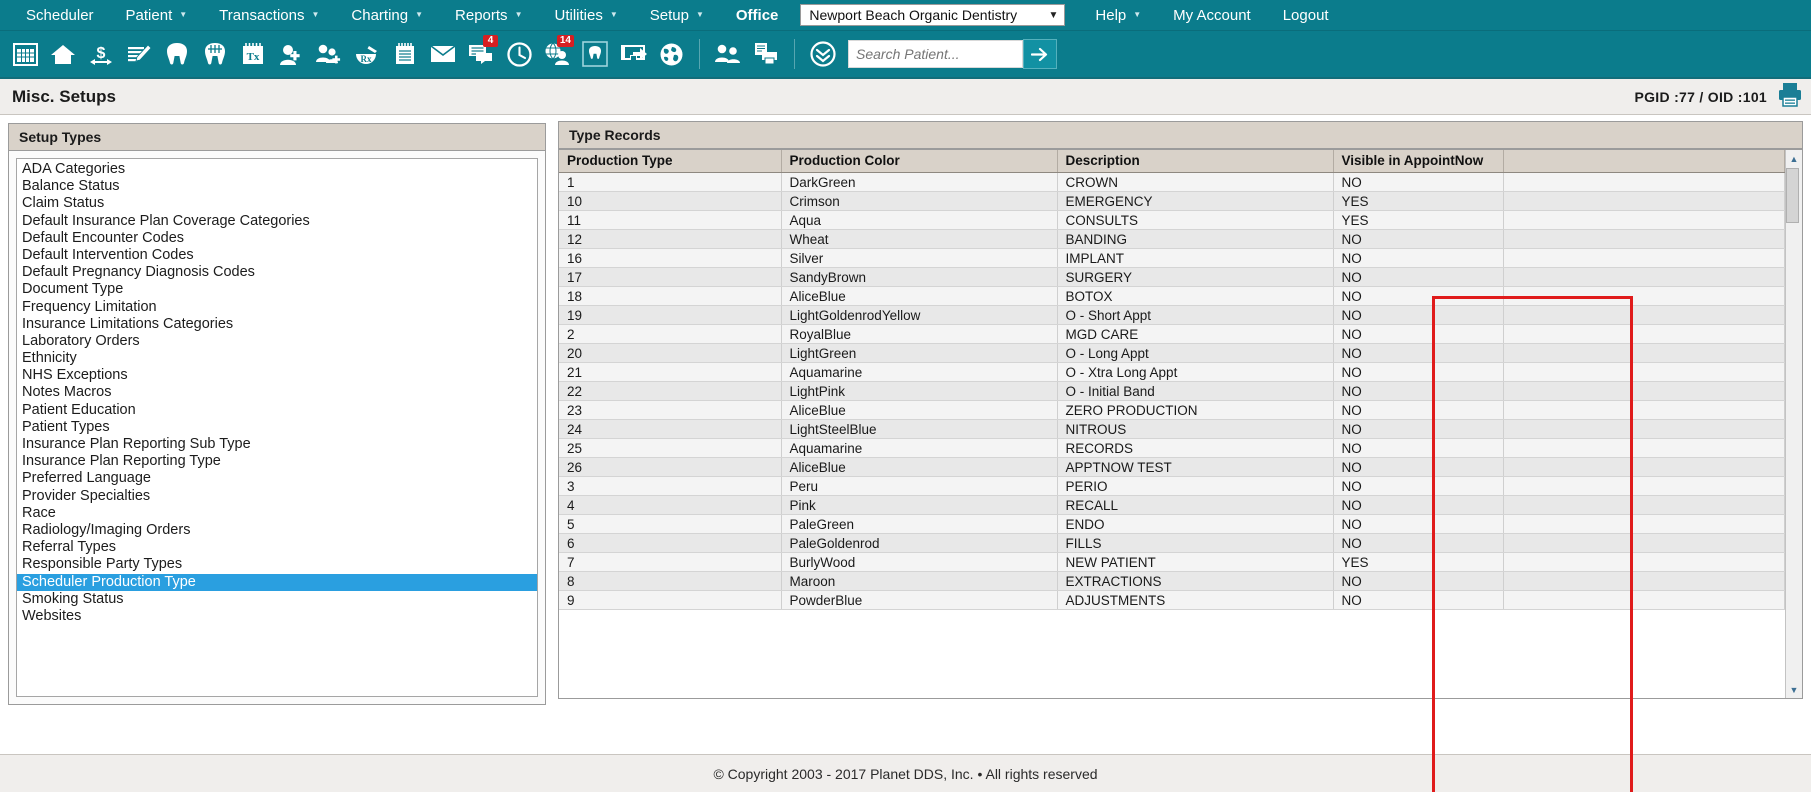 The image size is (1811, 792). What do you see at coordinates (277, 186) in the screenshot?
I see `setup-type-item: Balance Status` at bounding box center [277, 186].